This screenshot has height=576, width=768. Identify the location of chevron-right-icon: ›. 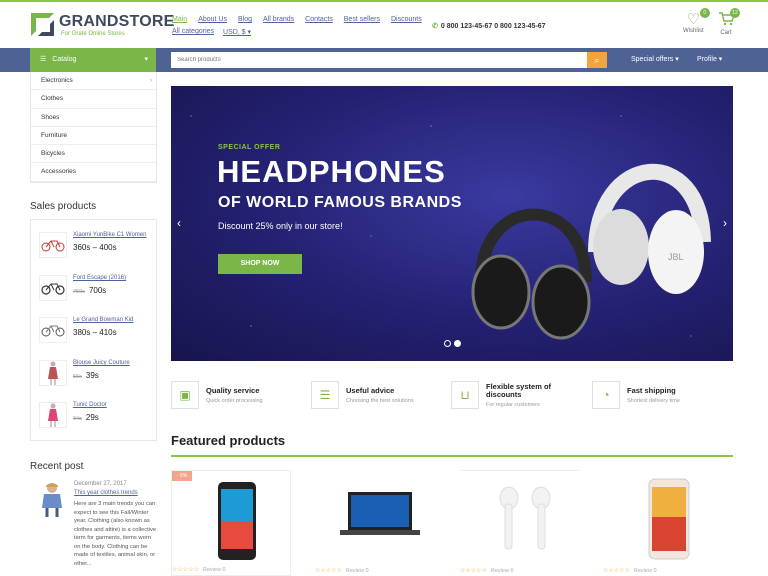
(725, 223).